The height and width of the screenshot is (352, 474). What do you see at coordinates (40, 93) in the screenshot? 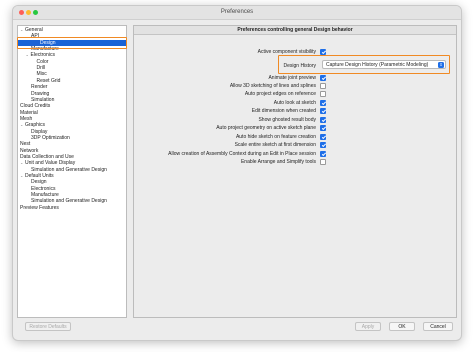
I see `tree-item-label: Drawing` at bounding box center [40, 93].